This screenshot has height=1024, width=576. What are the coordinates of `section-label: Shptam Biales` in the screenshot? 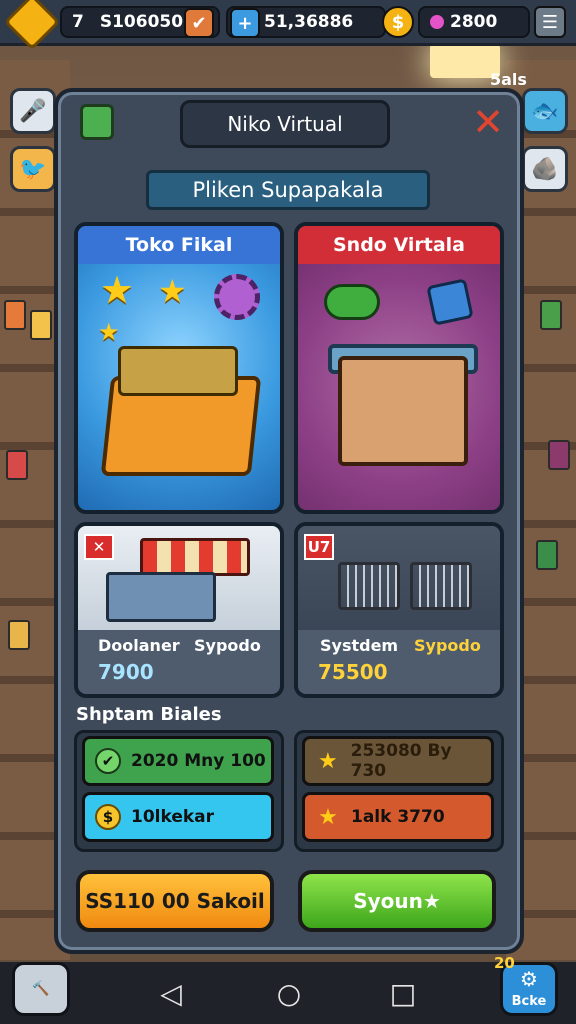 It's located at (149, 714).